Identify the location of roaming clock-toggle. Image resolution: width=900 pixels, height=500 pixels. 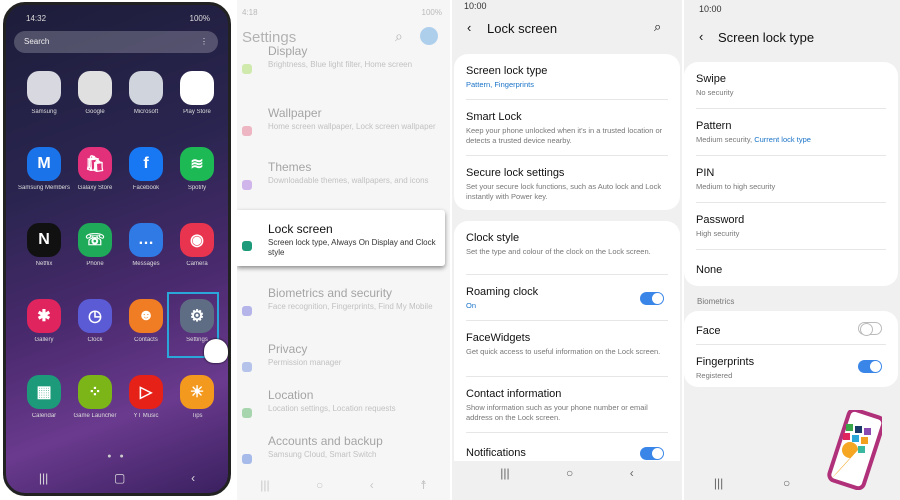
(652, 298).